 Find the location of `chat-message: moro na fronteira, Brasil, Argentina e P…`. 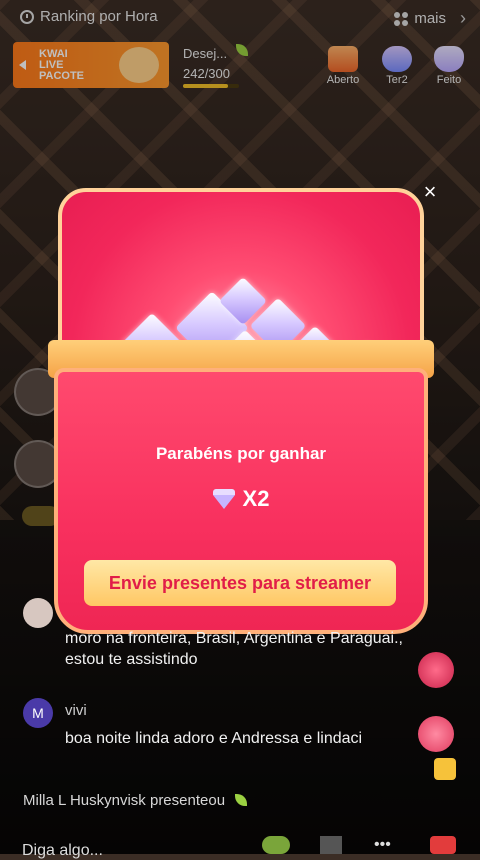

chat-message: moro na fronteira, Brasil, Argentina e P… is located at coordinates (234, 649).